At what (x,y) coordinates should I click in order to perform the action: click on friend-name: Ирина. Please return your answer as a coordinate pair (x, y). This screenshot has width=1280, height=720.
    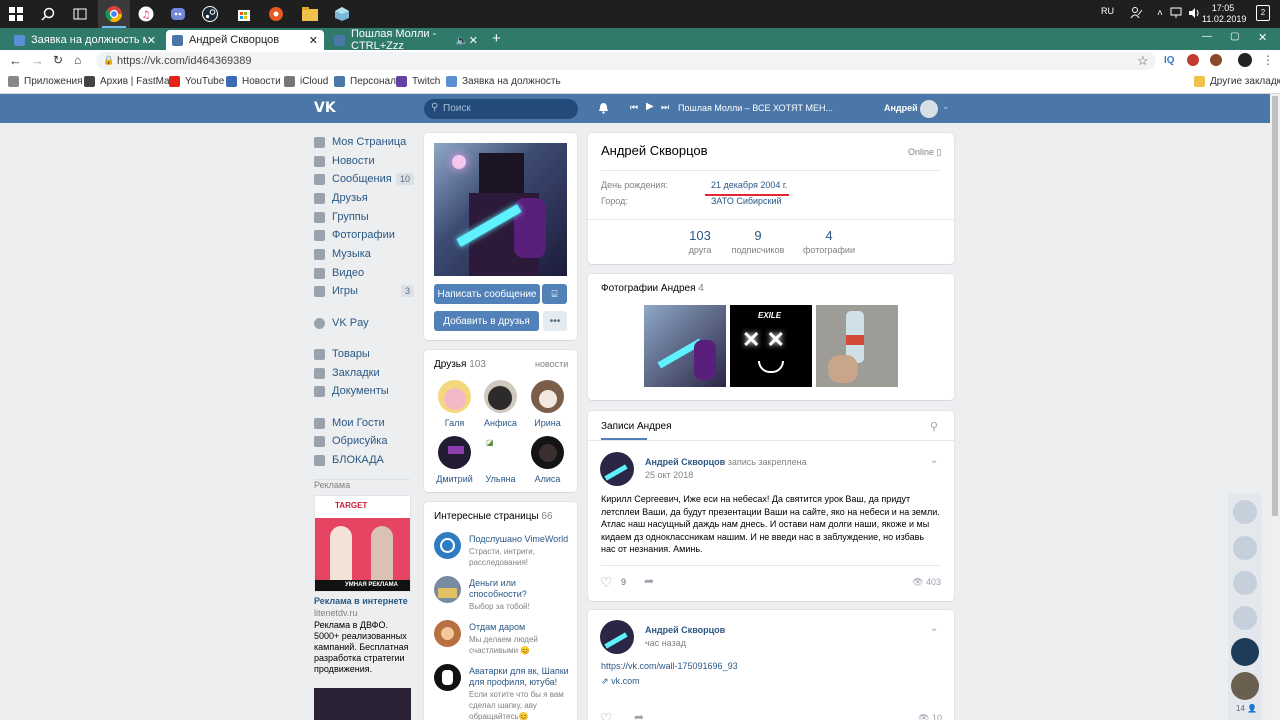
    Looking at the image, I should click on (547, 423).